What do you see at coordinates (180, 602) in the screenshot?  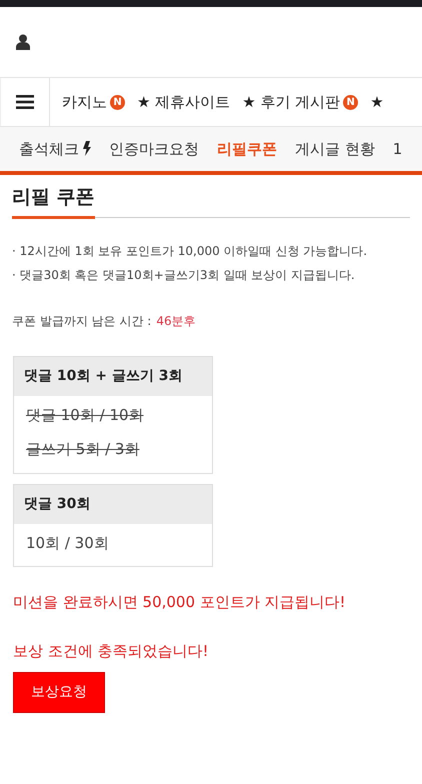 I see `notice-text: 미션을 완료하시면 50,000 포인트가 지급됩니다!` at bounding box center [180, 602].